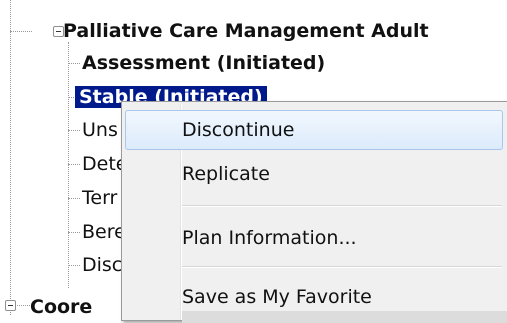  Describe the element at coordinates (10, 305) in the screenshot. I see `expand-icon` at that location.